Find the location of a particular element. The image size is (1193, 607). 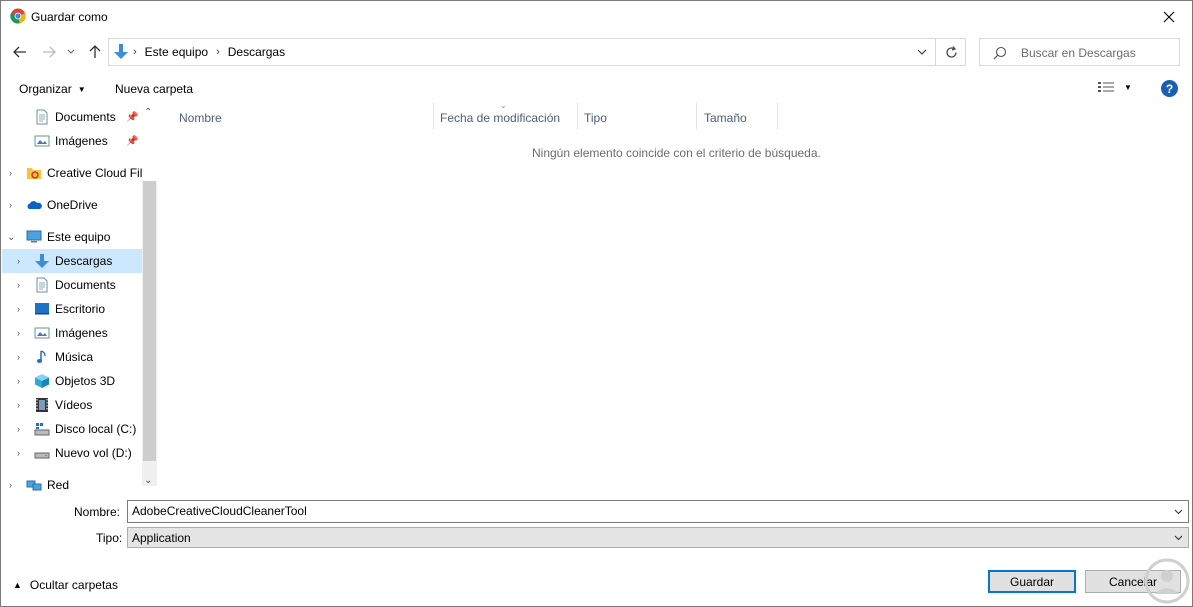

nav-item-downloads: › Descargas is located at coordinates (72, 261).